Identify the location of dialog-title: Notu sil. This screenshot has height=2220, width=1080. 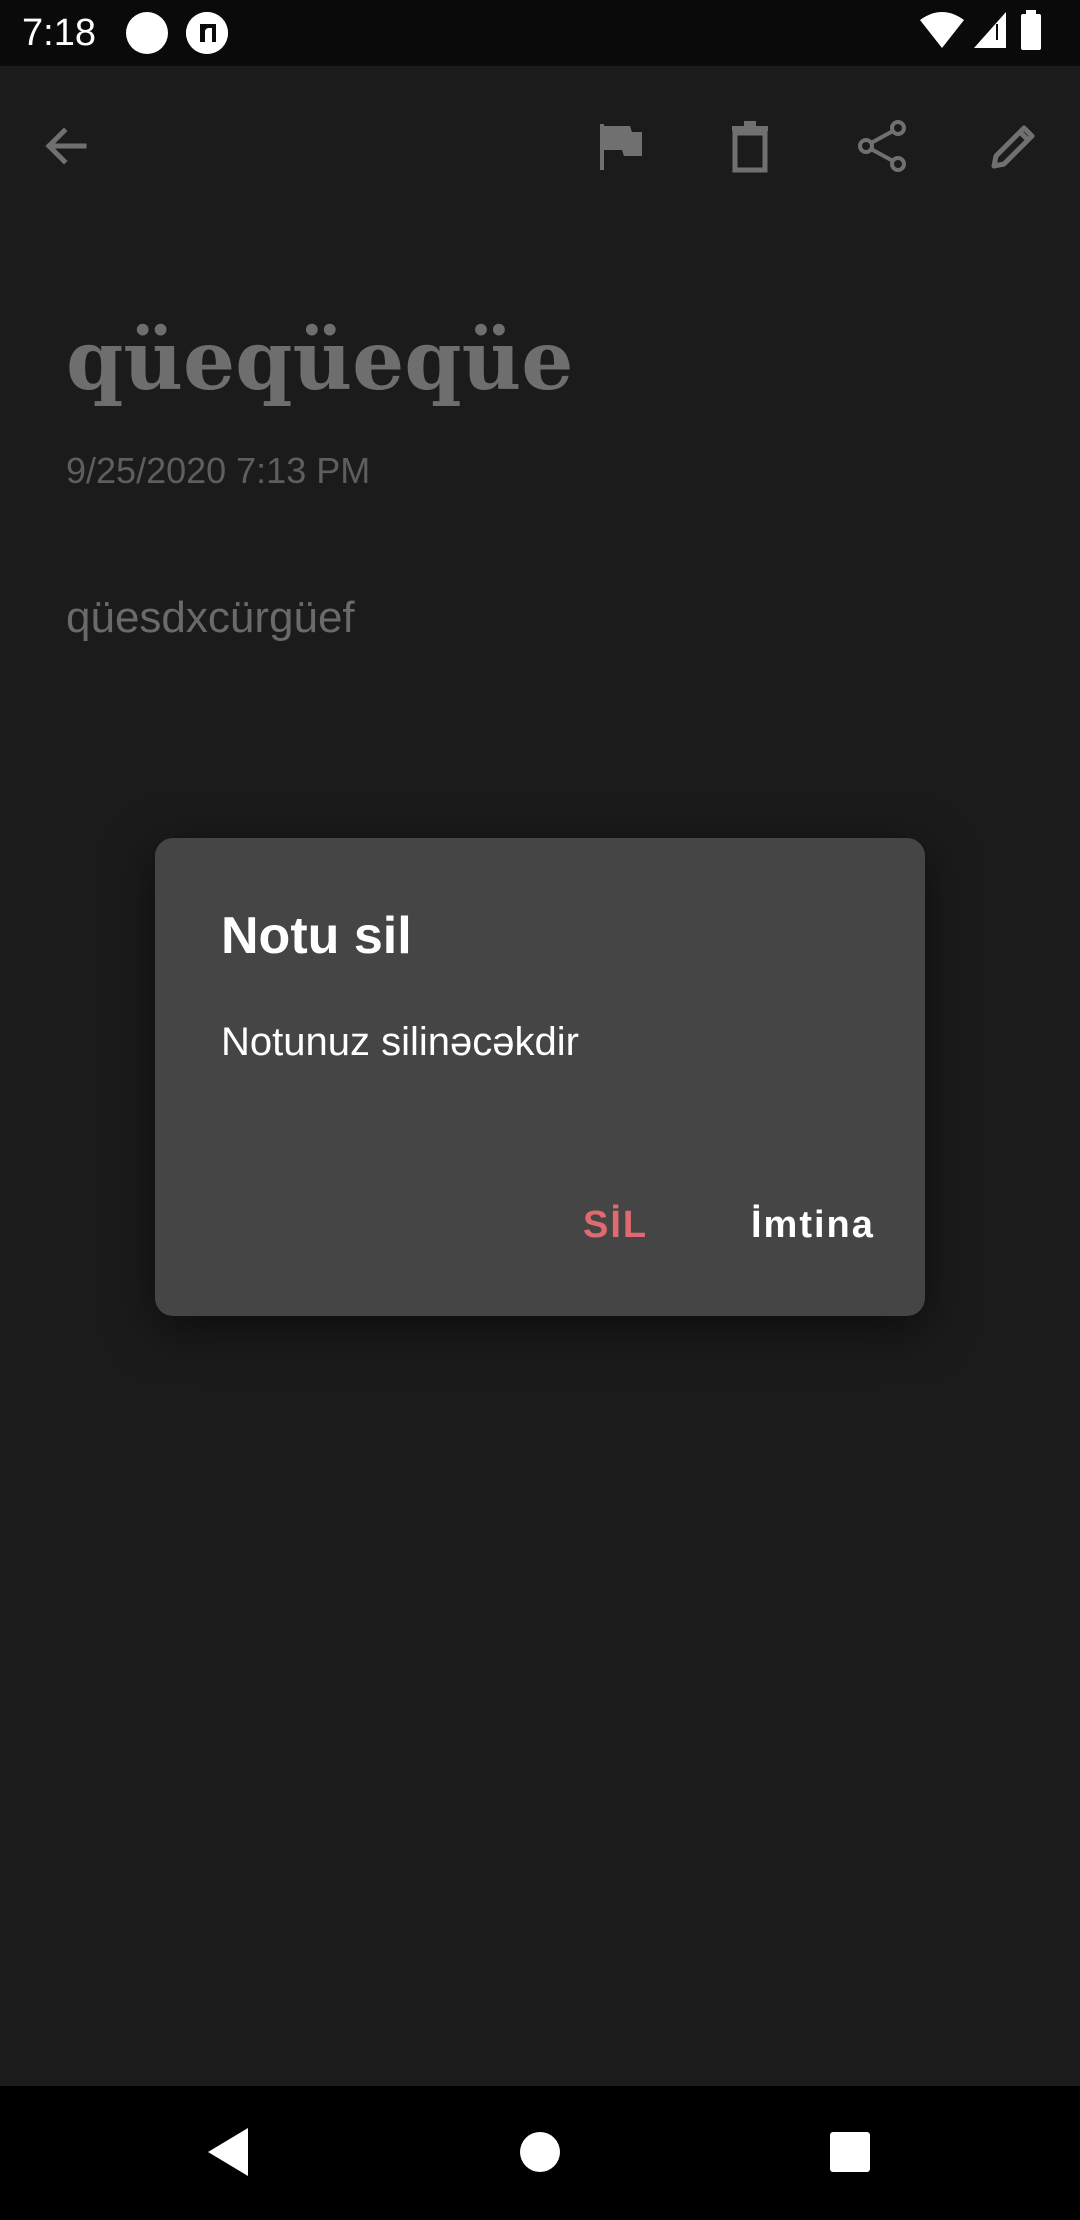
(316, 936).